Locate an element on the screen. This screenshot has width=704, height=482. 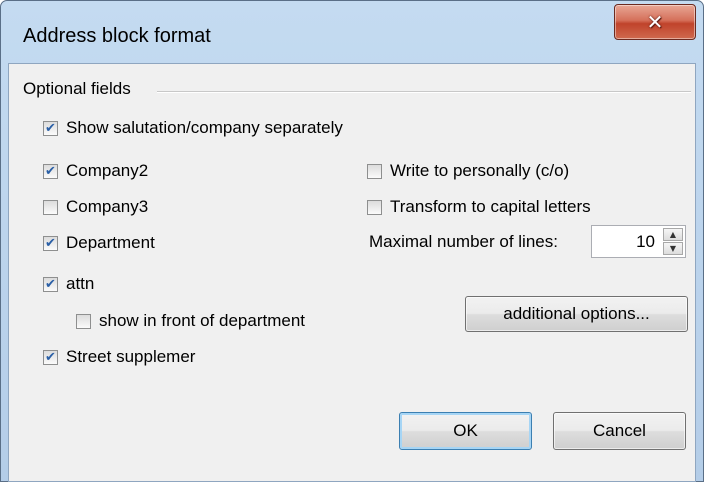
show-in-front-of-department-checkbox: show in front of department is located at coordinates (190, 321).